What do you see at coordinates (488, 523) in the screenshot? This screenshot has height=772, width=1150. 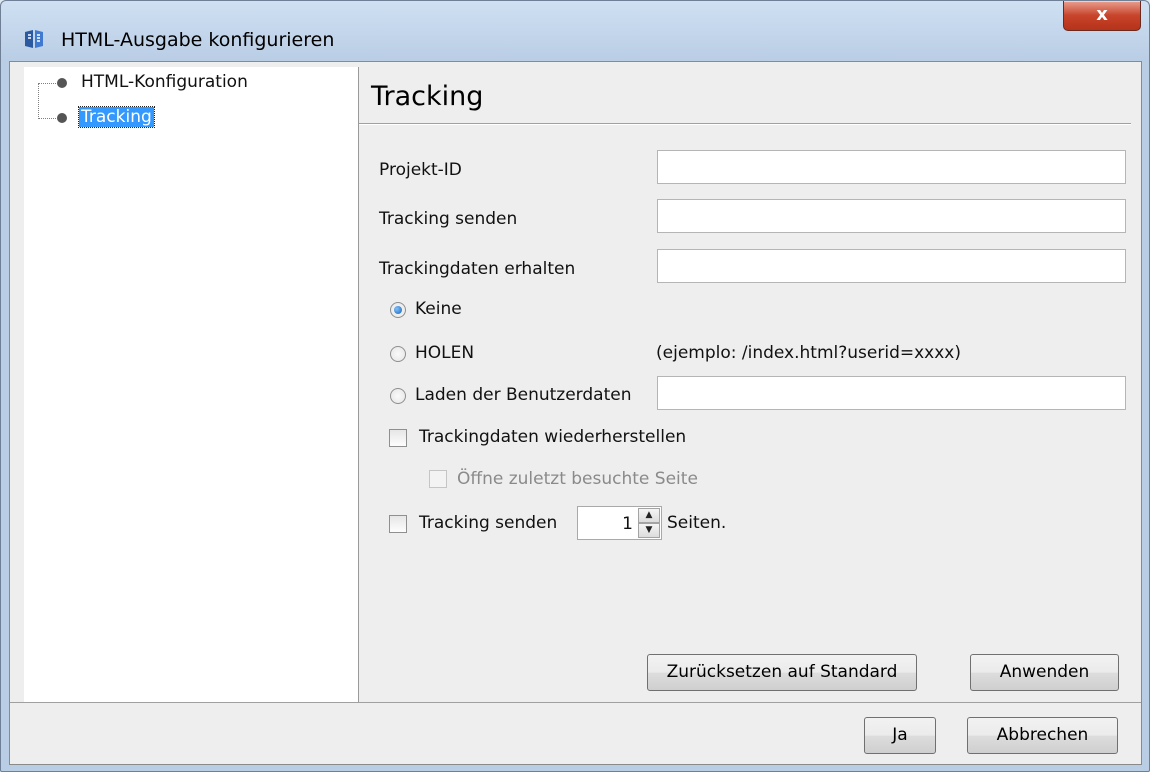 I see `send-pages-label: Tracking senden` at bounding box center [488, 523].